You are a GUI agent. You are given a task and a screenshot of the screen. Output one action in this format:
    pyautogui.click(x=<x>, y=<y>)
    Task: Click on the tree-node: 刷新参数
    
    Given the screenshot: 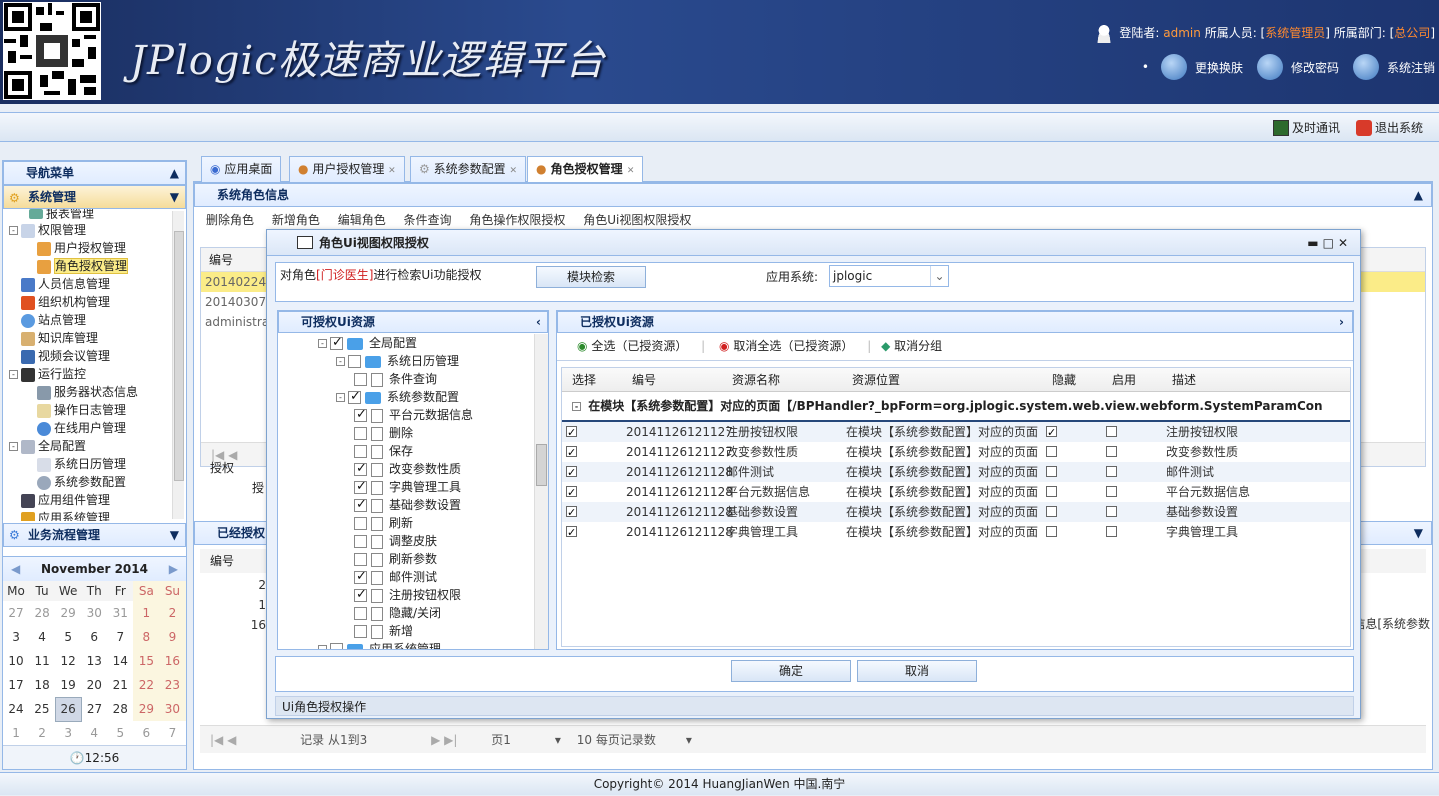 What is the action you would take?
    pyautogui.click(x=406, y=559)
    